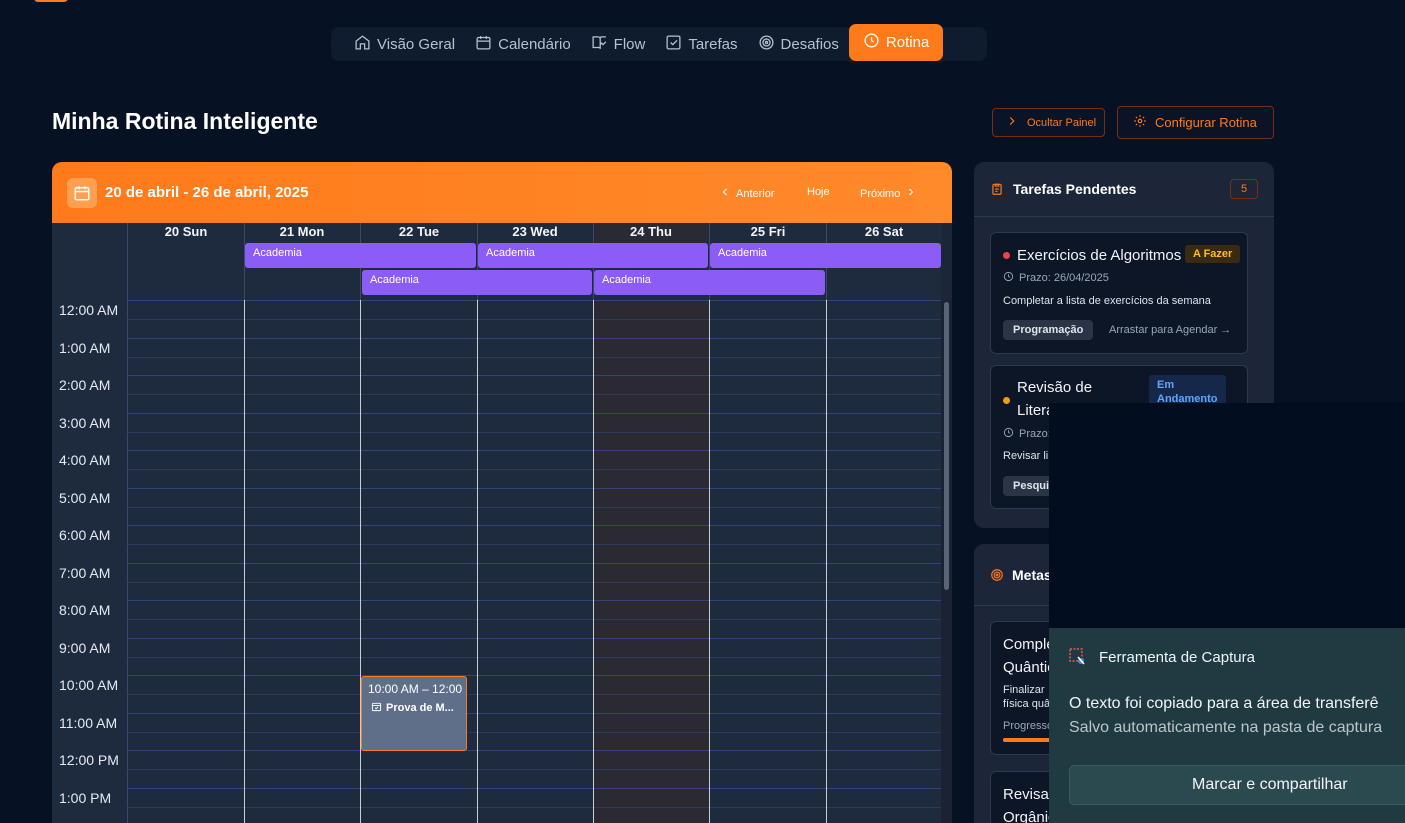 The height and width of the screenshot is (823, 1405). Describe the element at coordinates (85, 460) in the screenshot. I see `hour-label: 4:00 AM` at that location.